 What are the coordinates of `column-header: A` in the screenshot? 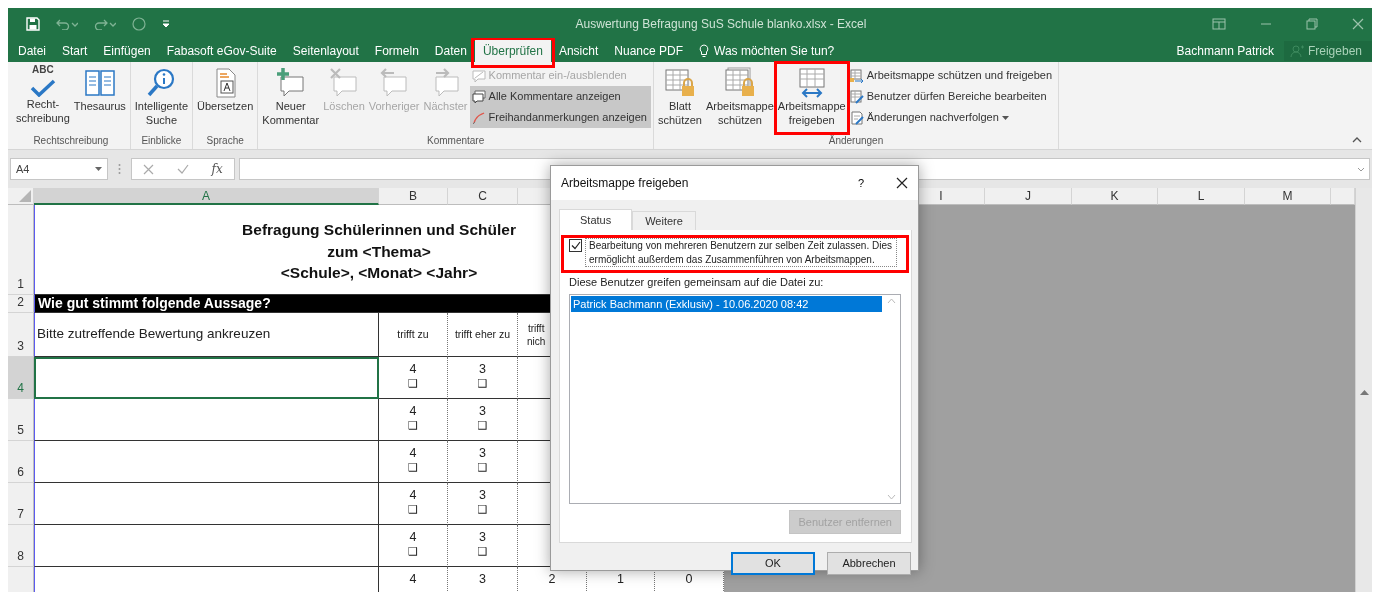 It's located at (206, 196).